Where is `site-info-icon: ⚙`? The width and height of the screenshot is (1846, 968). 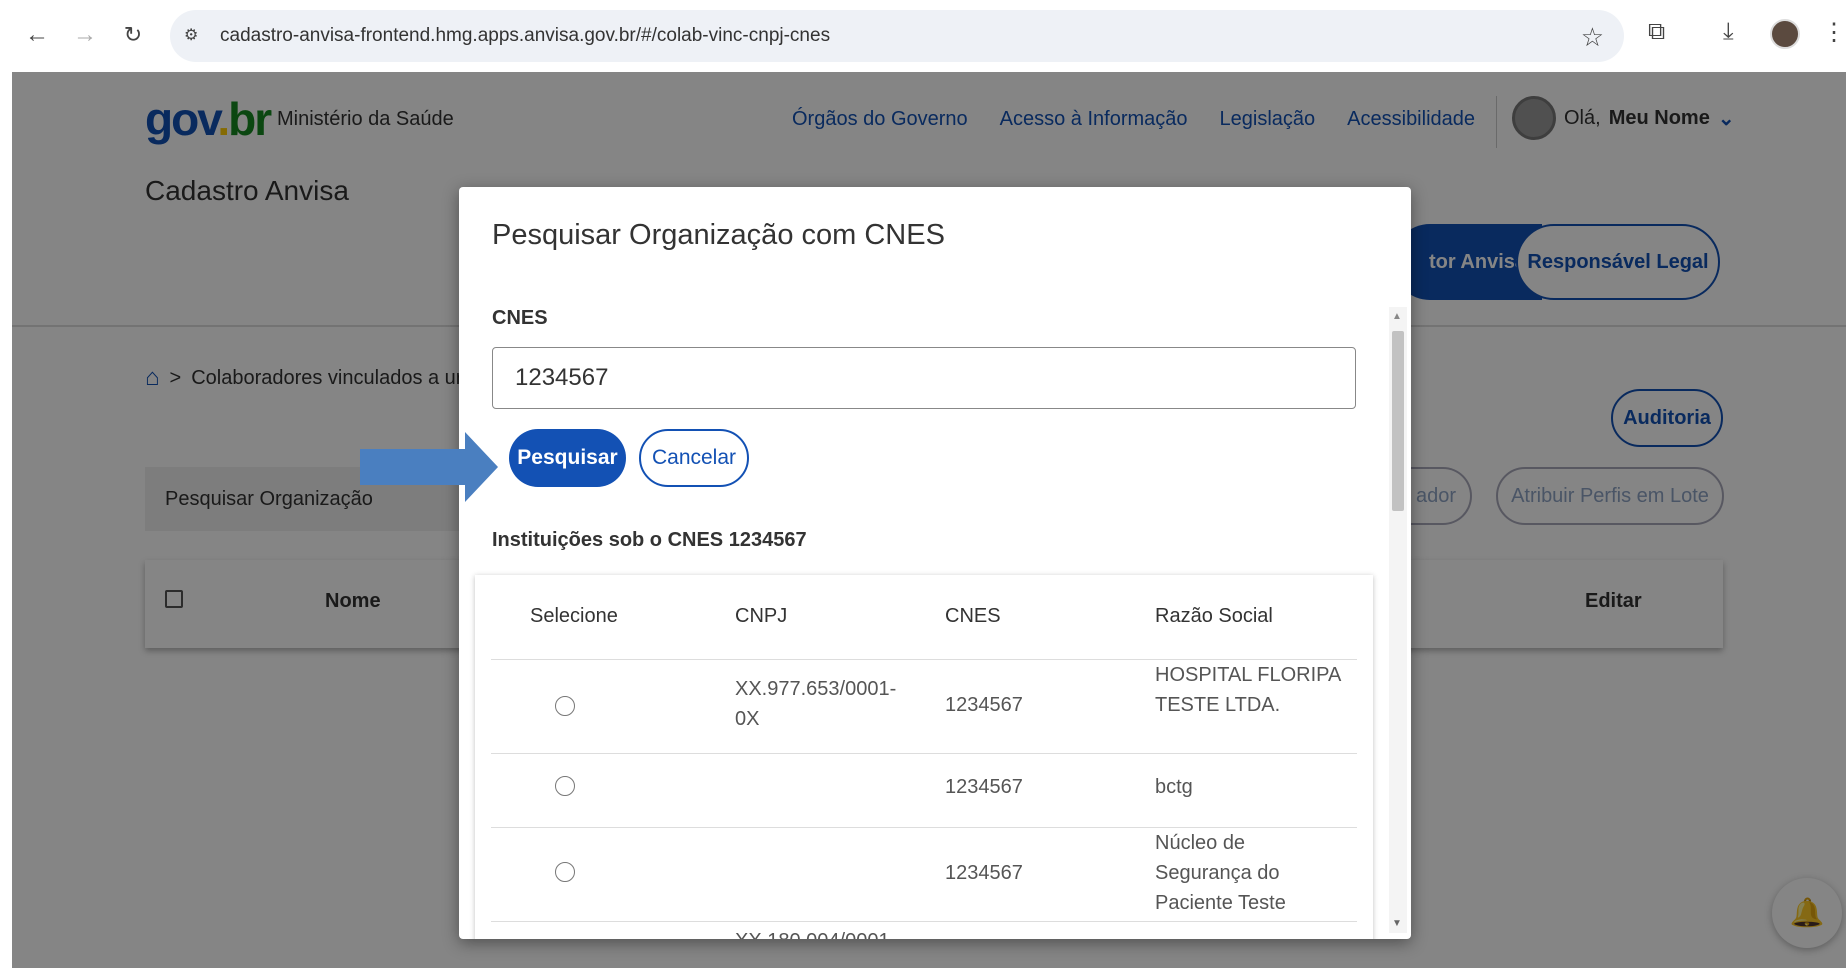 site-info-icon: ⚙ is located at coordinates (195, 36).